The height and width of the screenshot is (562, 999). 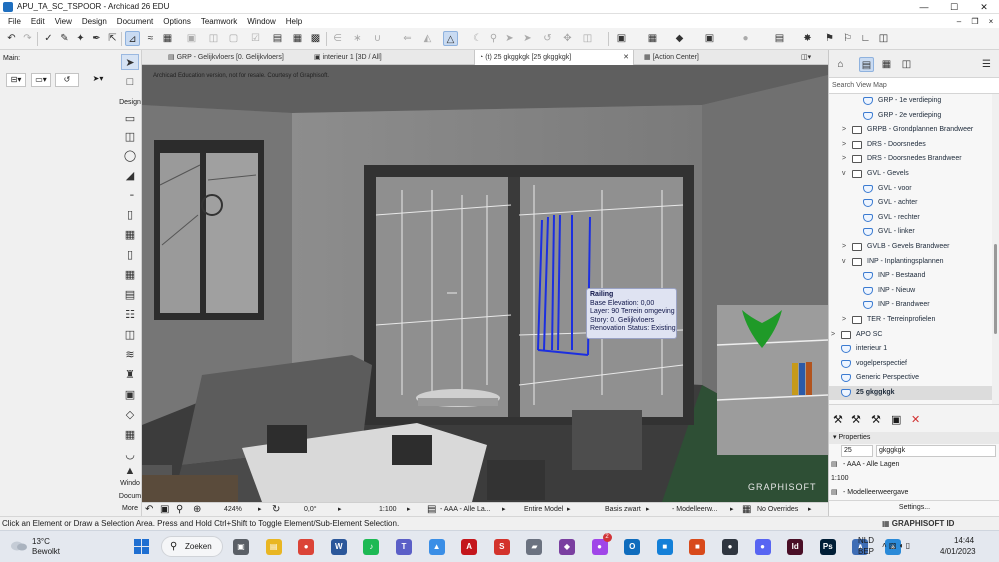 I want to click on group-icon: ▢, so click(x=233, y=38).